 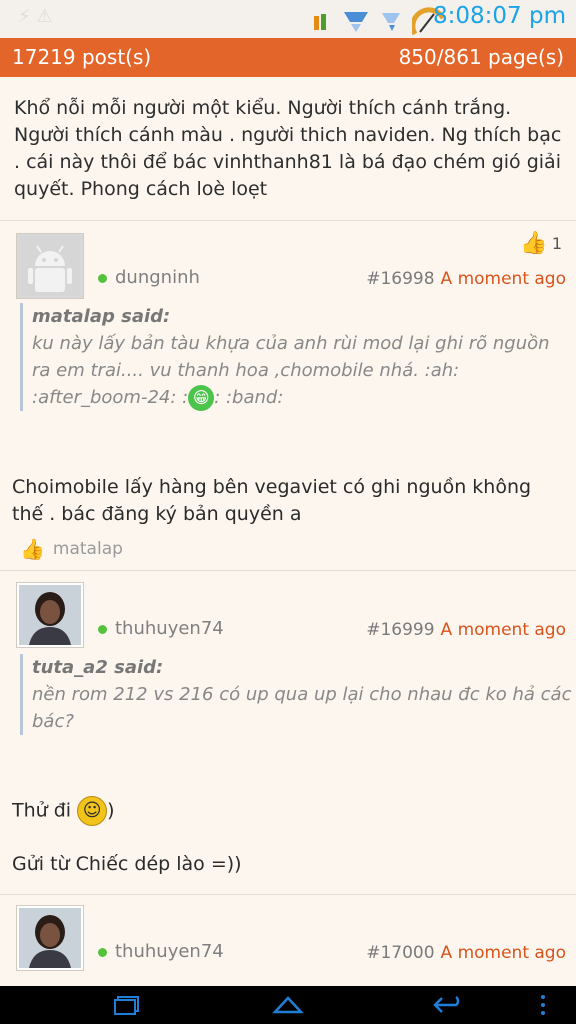 I want to click on back-icon, so click(x=448, y=1005).